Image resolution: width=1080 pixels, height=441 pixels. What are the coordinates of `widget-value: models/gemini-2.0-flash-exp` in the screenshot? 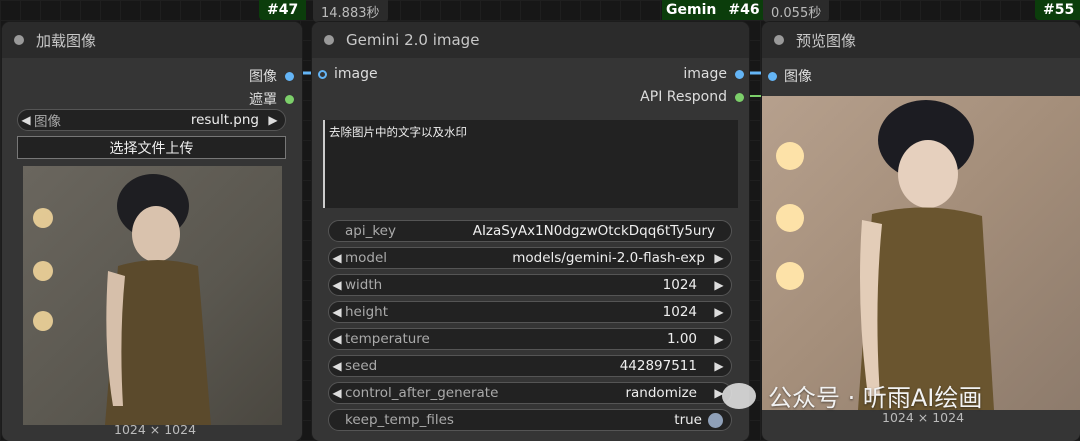 It's located at (608, 258).